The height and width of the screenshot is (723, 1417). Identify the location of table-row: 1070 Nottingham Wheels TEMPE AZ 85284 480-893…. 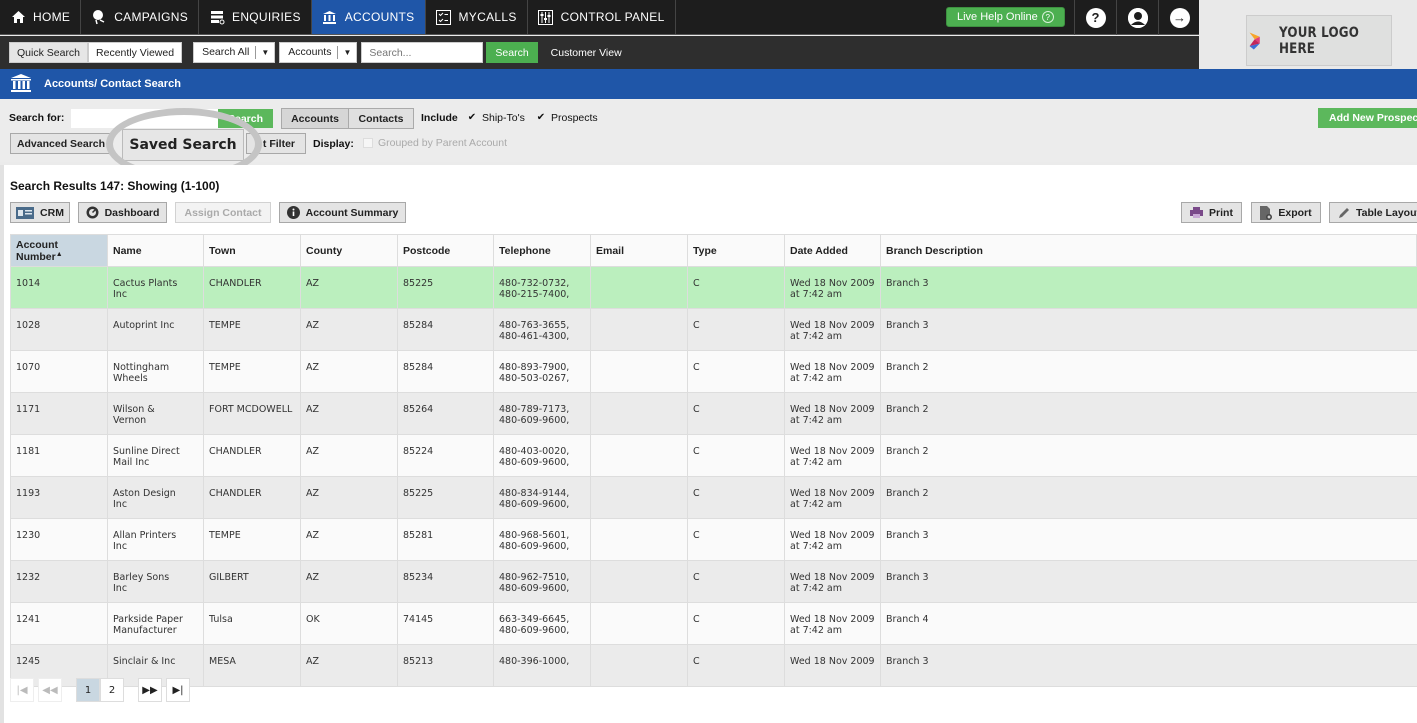
(713, 371).